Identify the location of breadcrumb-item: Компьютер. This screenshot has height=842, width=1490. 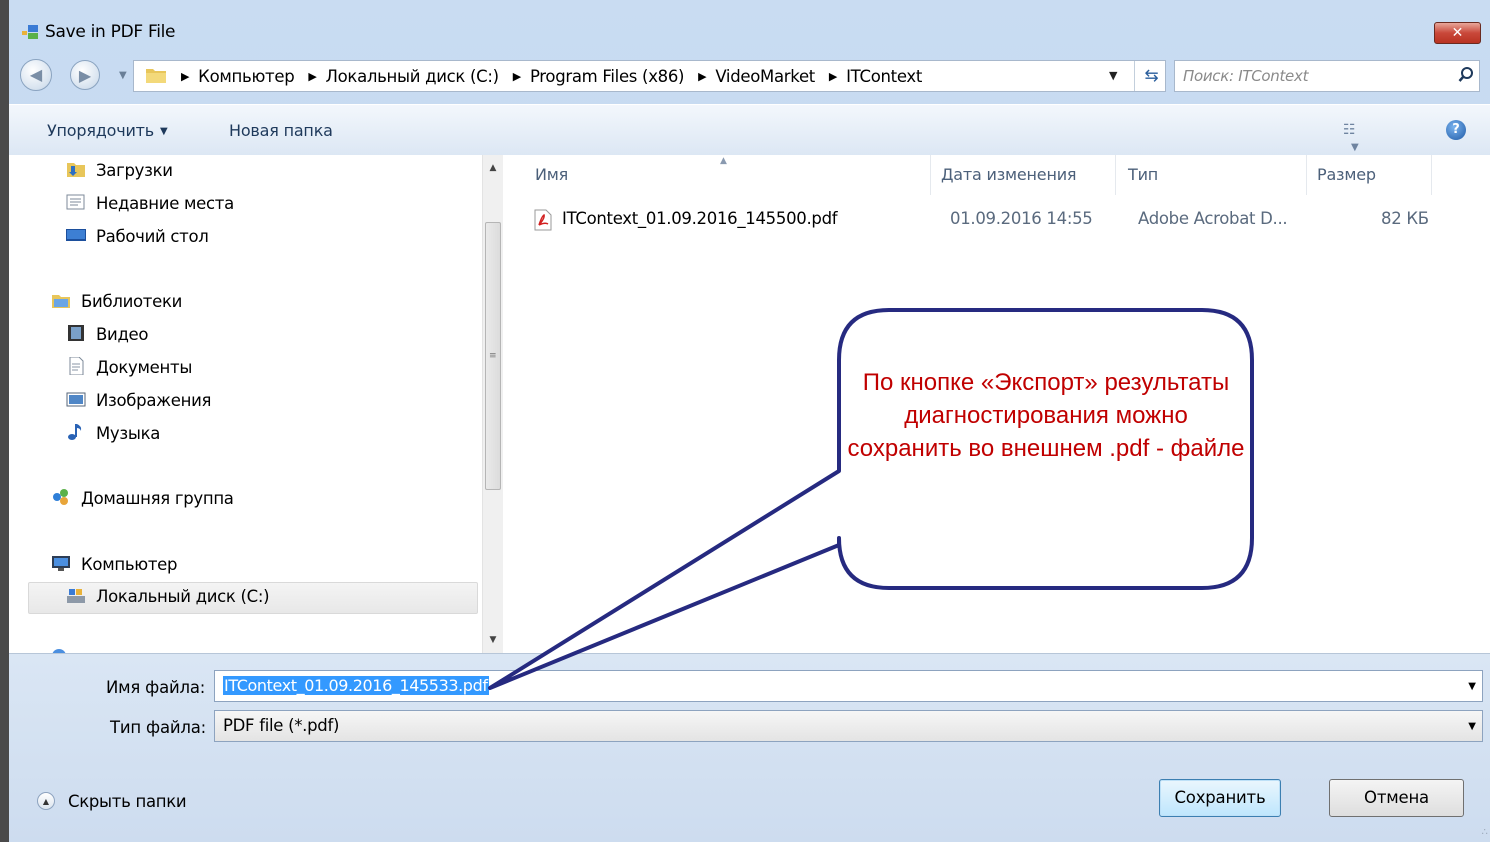
(246, 76).